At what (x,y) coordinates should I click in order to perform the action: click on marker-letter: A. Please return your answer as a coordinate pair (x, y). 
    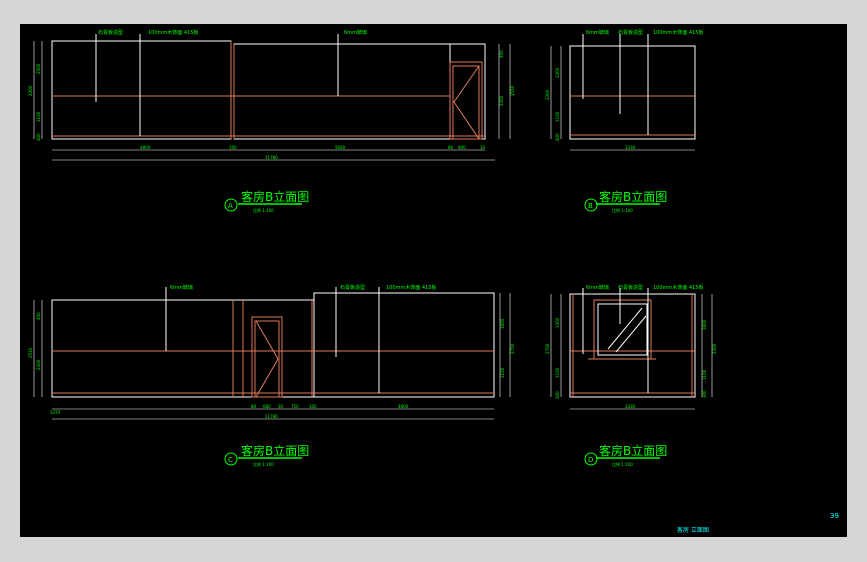
    Looking at the image, I should click on (230, 206).